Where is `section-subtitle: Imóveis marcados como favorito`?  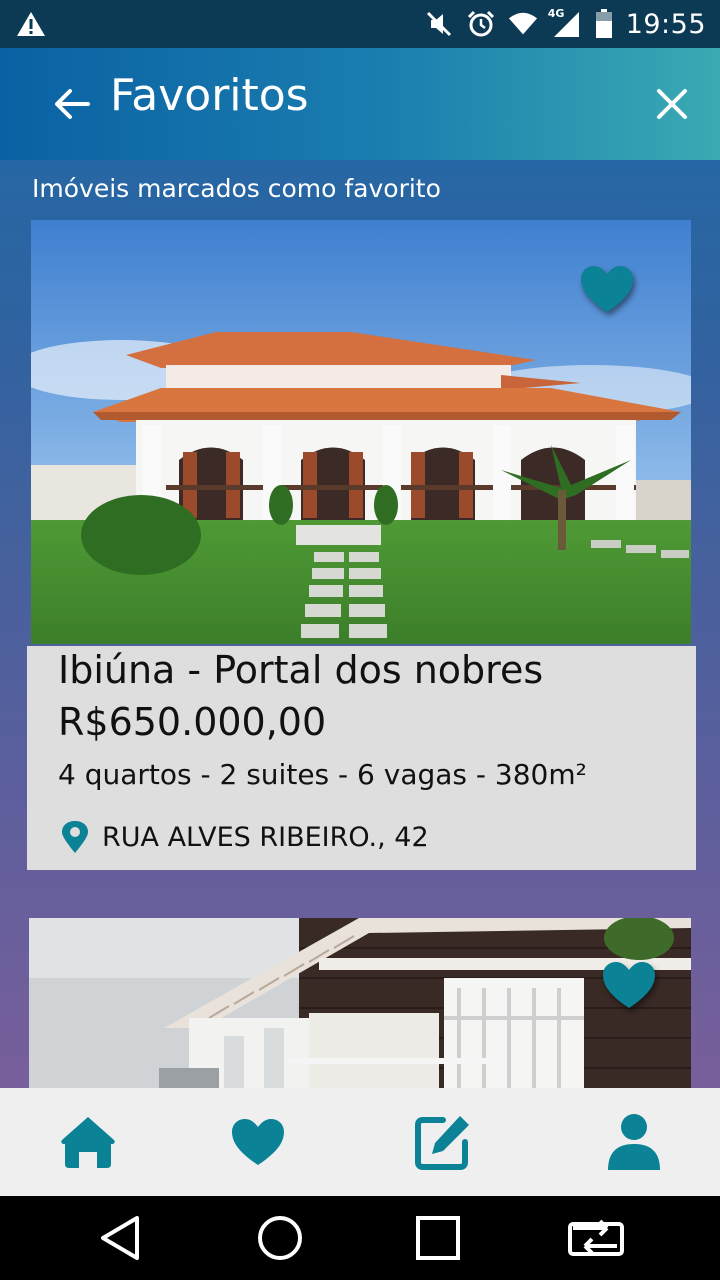
section-subtitle: Imóveis marcados como favorito is located at coordinates (236, 188).